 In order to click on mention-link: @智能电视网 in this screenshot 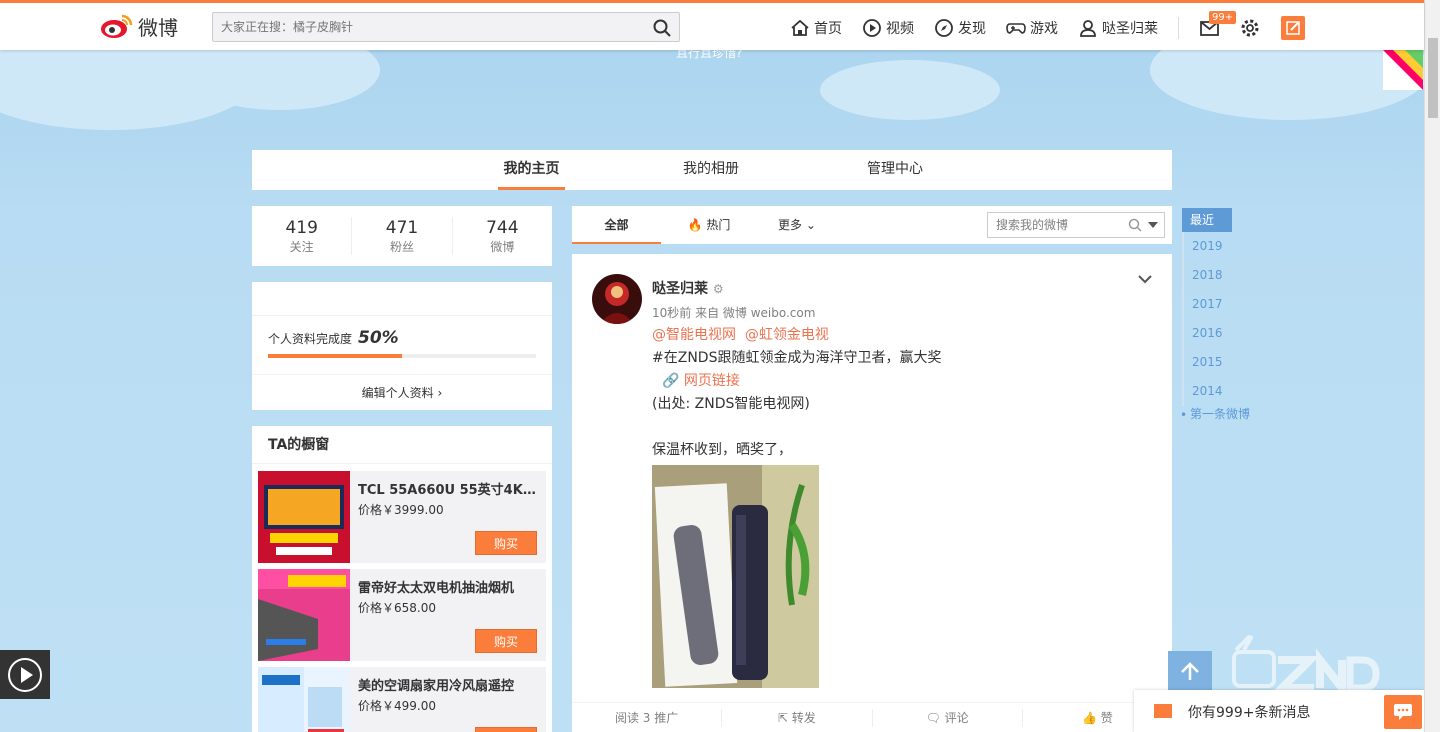, I will do `click(694, 335)`.